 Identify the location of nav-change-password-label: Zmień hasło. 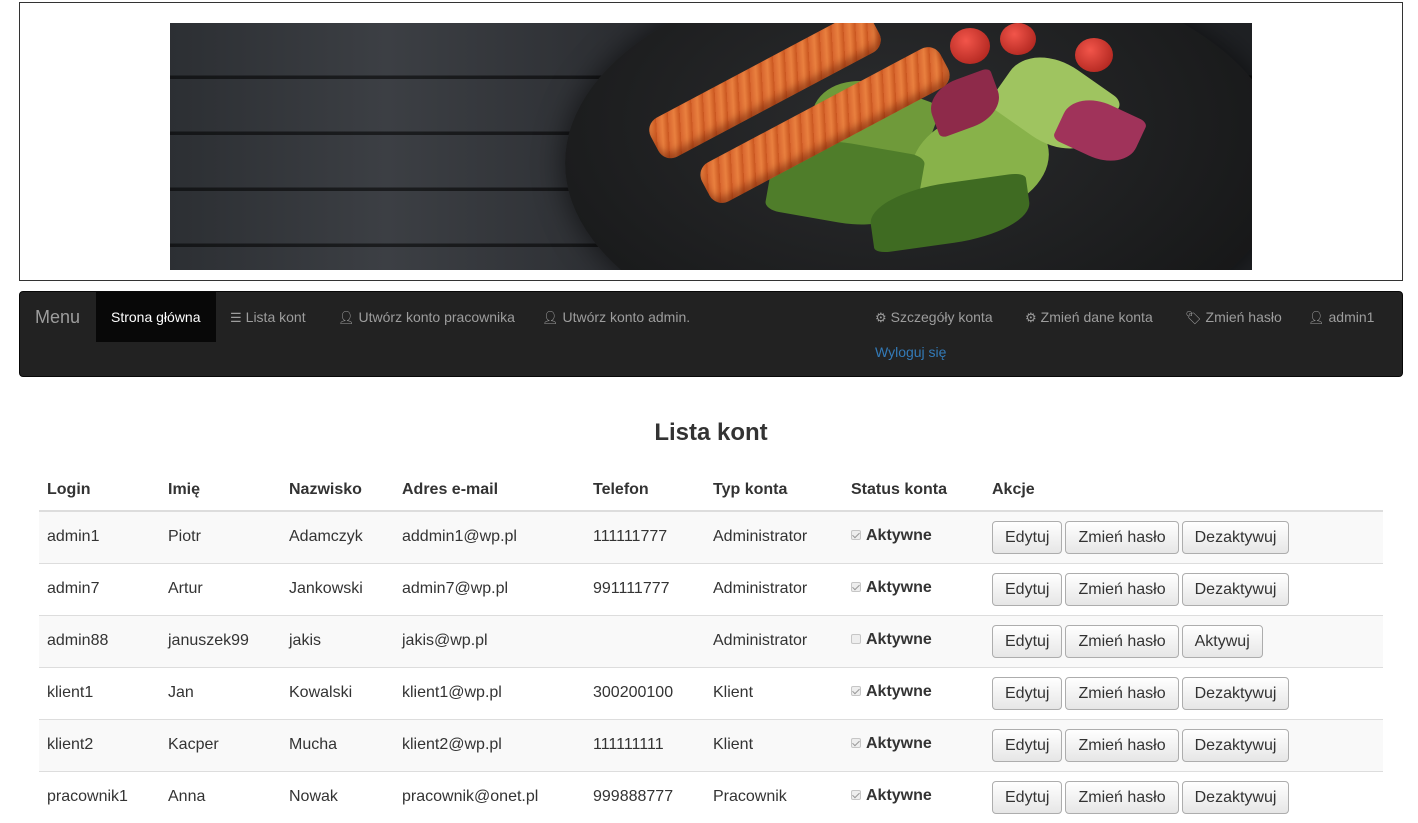
(1243, 317).